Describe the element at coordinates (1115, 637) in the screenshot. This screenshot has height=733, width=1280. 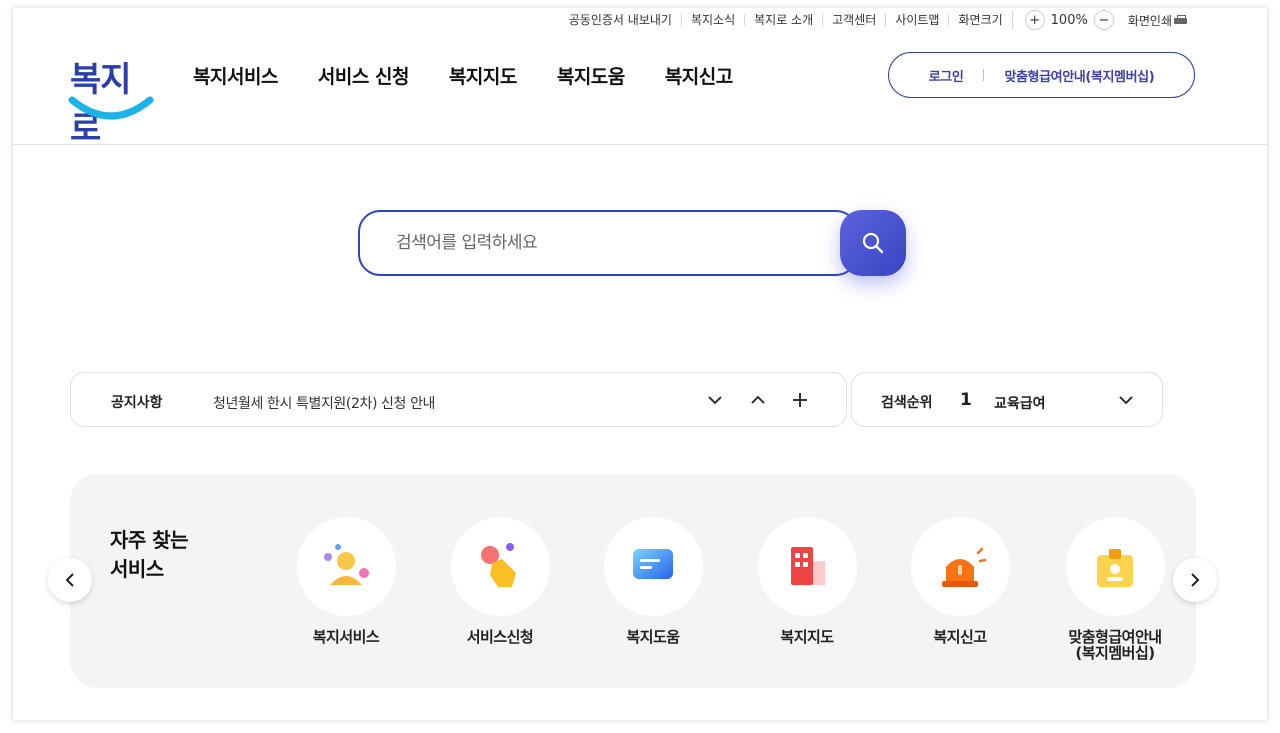
I see `service-label-line1: 맞춤형급여안내` at that location.